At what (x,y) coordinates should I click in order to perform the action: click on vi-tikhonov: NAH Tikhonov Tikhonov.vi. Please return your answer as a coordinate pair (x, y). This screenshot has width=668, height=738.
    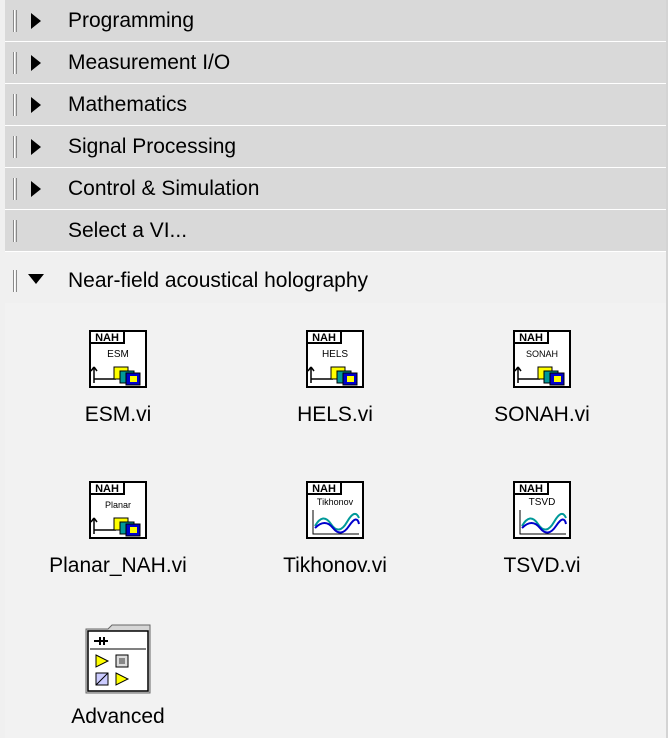
    Looking at the image, I should click on (335, 528).